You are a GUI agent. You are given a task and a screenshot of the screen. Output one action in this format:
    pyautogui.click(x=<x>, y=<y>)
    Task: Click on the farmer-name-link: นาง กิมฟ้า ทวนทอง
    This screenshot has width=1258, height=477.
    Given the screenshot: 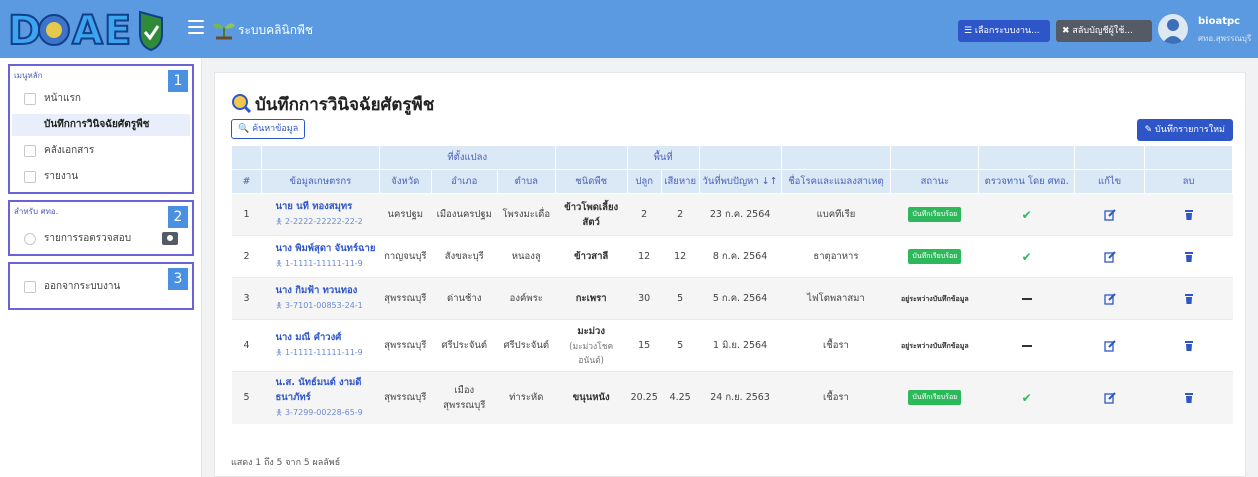 What is the action you would take?
    pyautogui.click(x=325, y=290)
    